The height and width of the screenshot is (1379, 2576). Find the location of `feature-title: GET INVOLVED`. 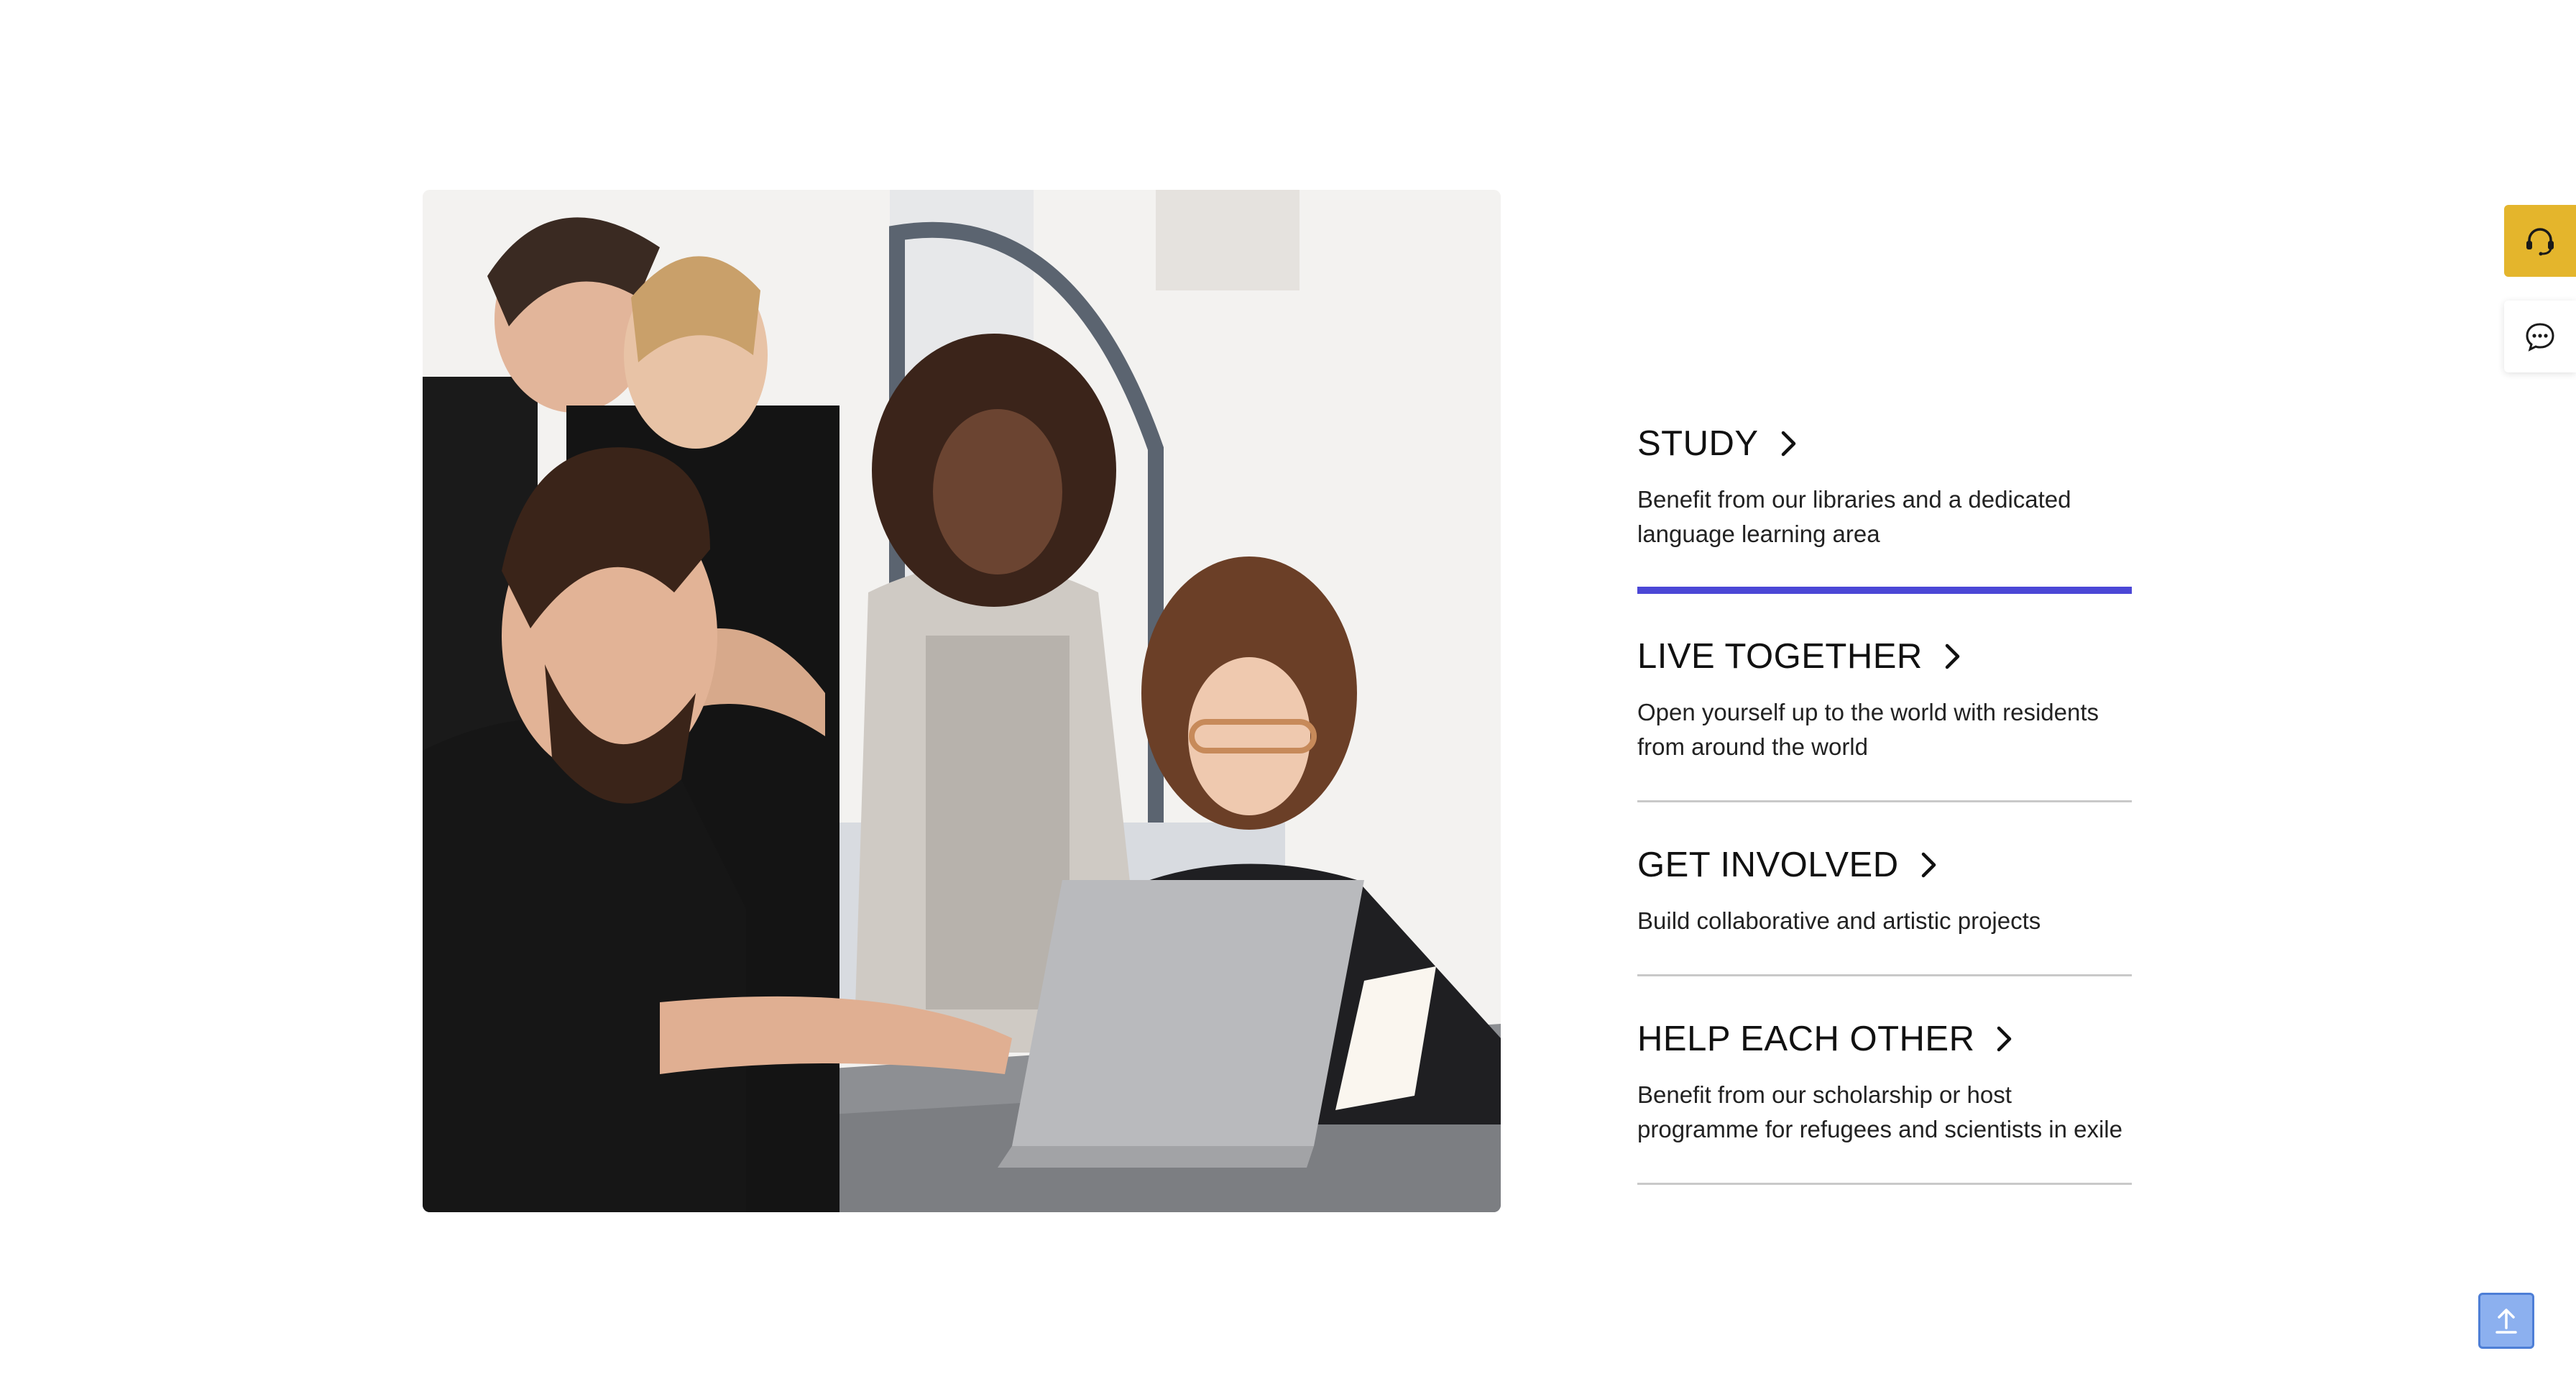

feature-title: GET INVOLVED is located at coordinates (1768, 865).